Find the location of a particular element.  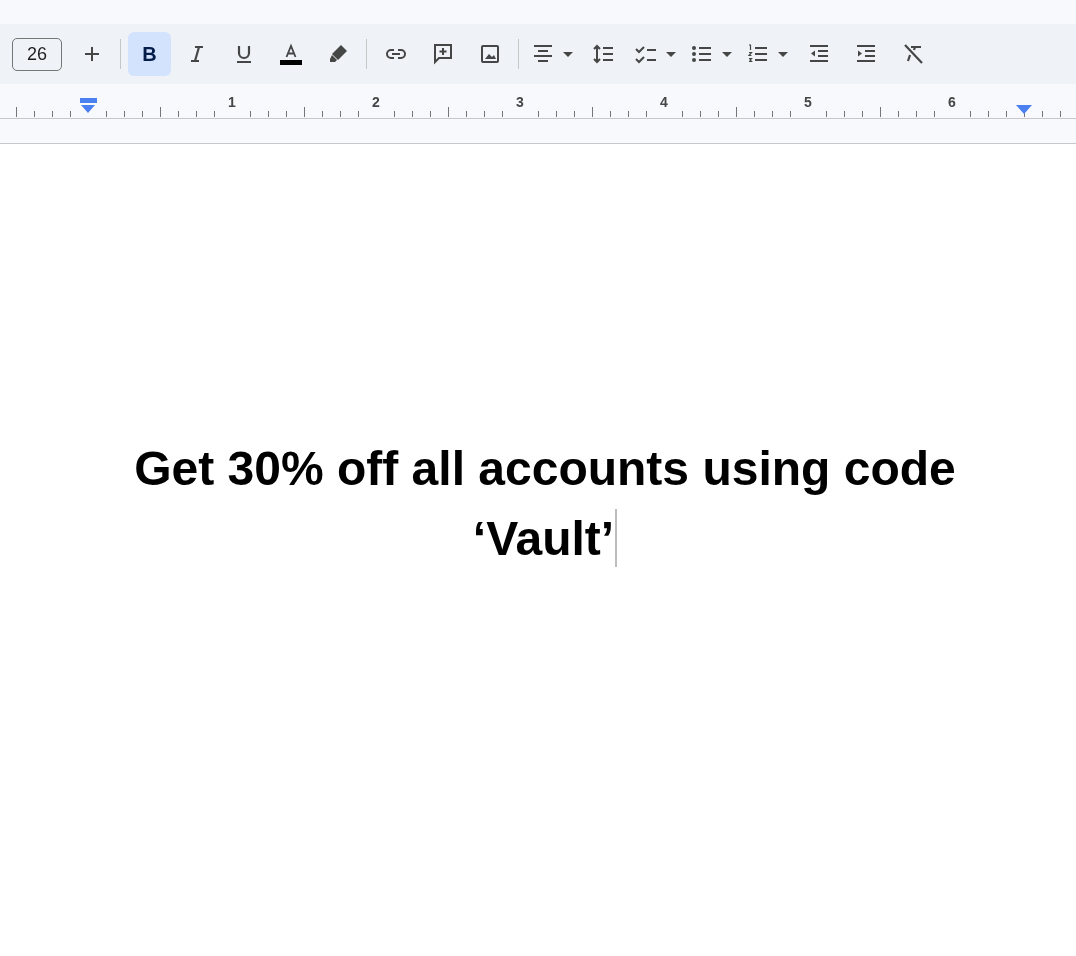

ruler-number: 3 is located at coordinates (520, 102).